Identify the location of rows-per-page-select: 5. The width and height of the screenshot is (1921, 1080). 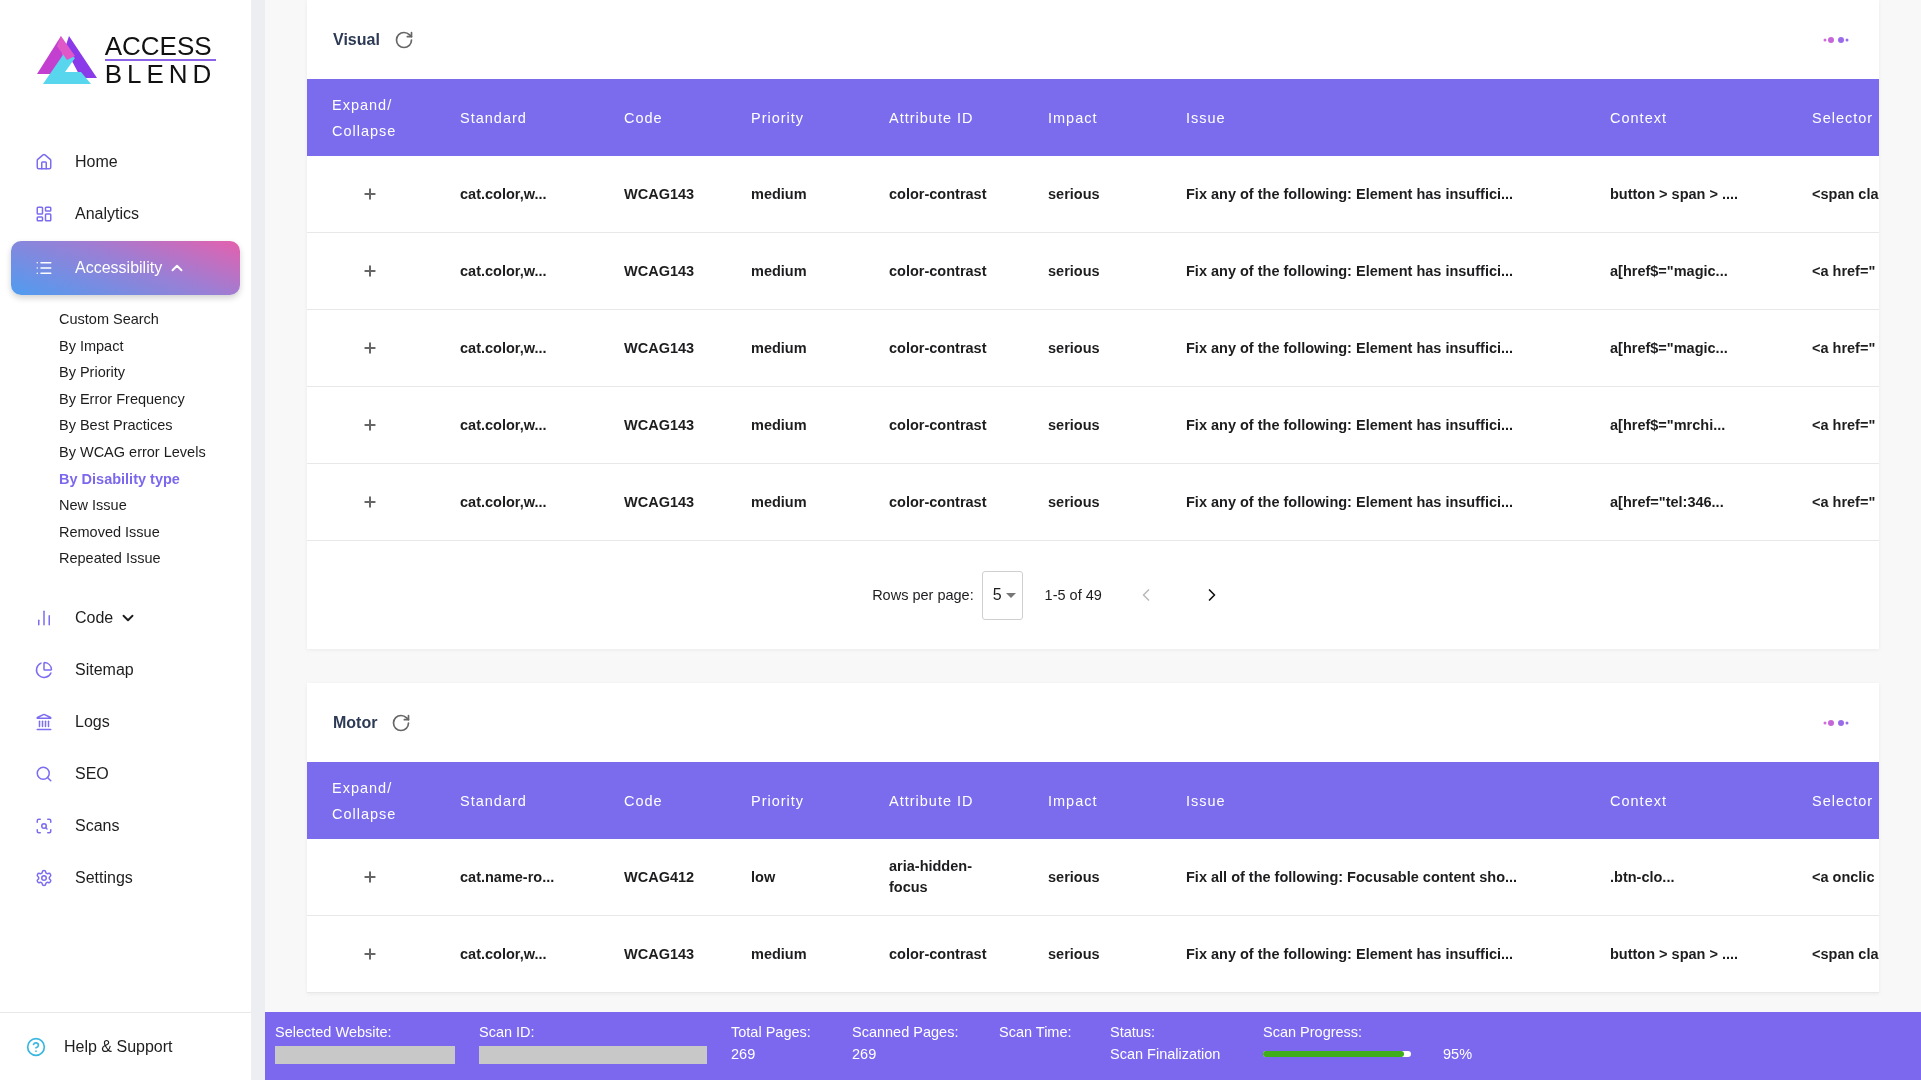
(1002, 595).